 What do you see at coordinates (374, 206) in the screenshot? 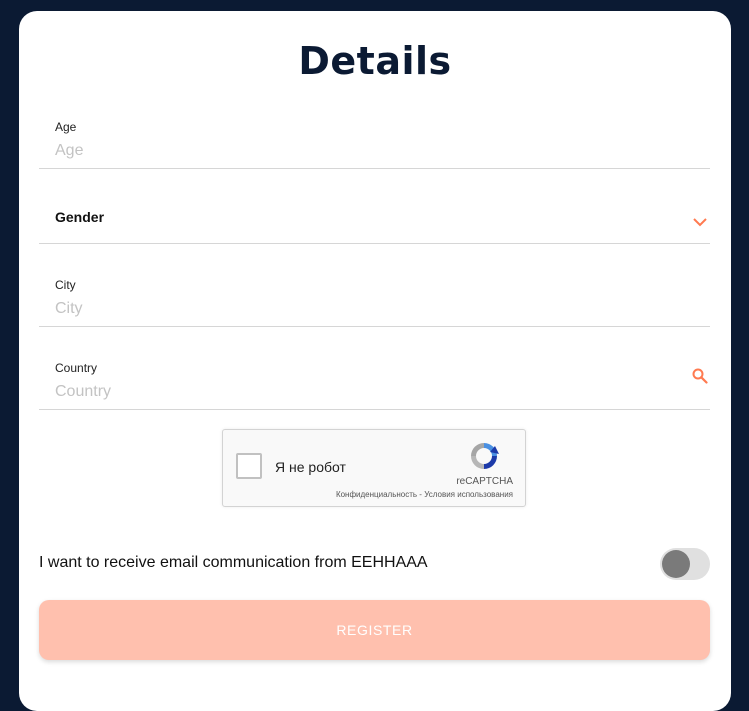
I see `gender-select: Gender` at bounding box center [374, 206].